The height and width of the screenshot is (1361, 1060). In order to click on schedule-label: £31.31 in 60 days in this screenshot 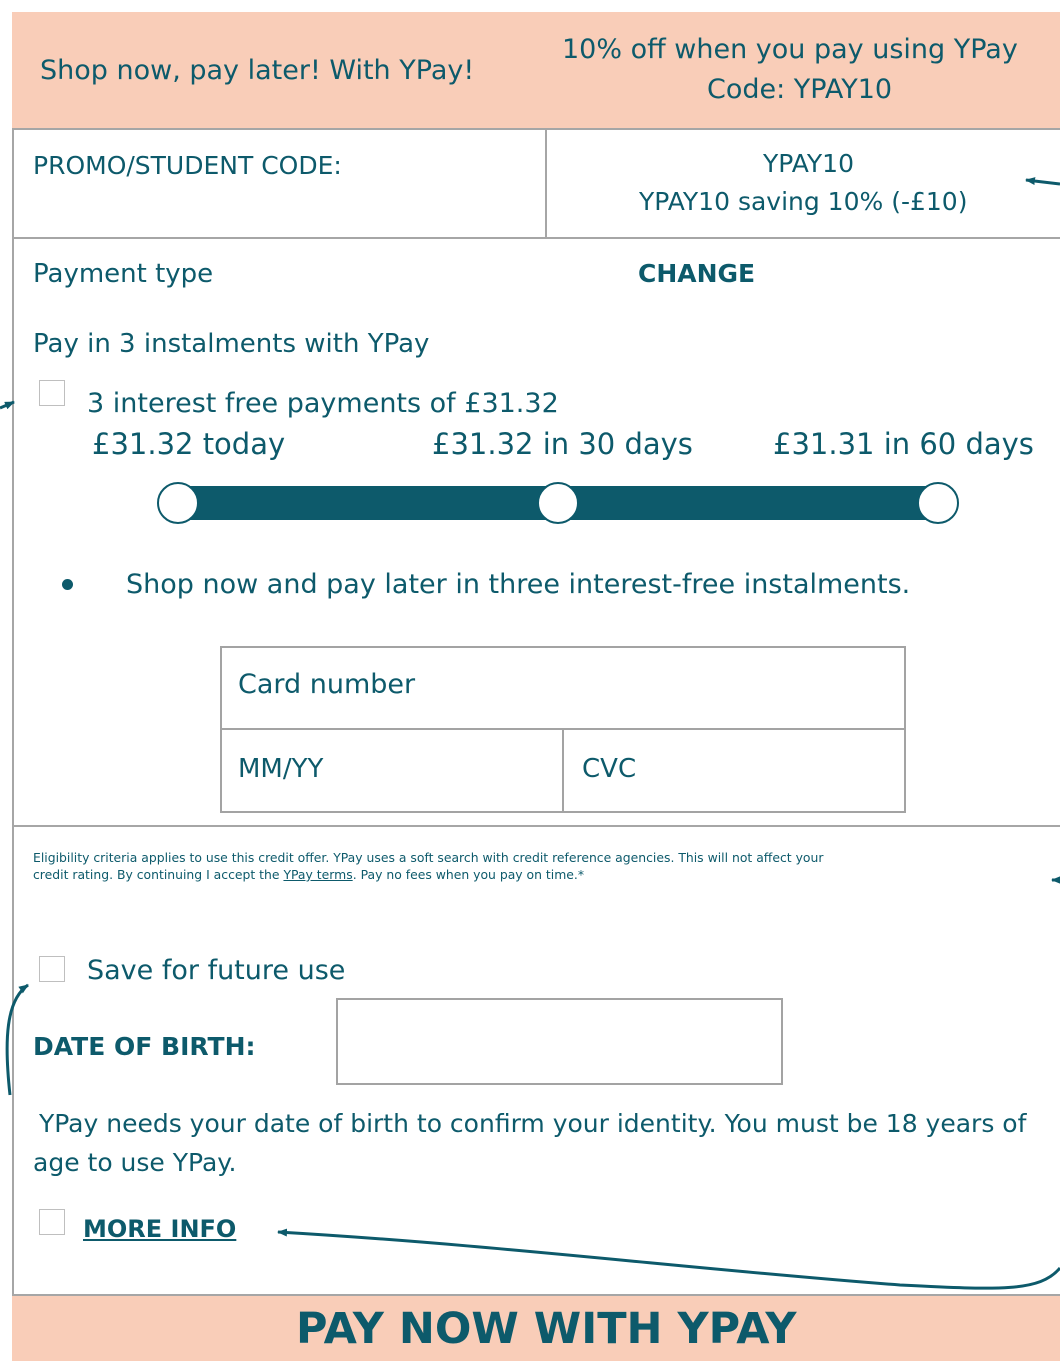, I will do `click(903, 444)`.